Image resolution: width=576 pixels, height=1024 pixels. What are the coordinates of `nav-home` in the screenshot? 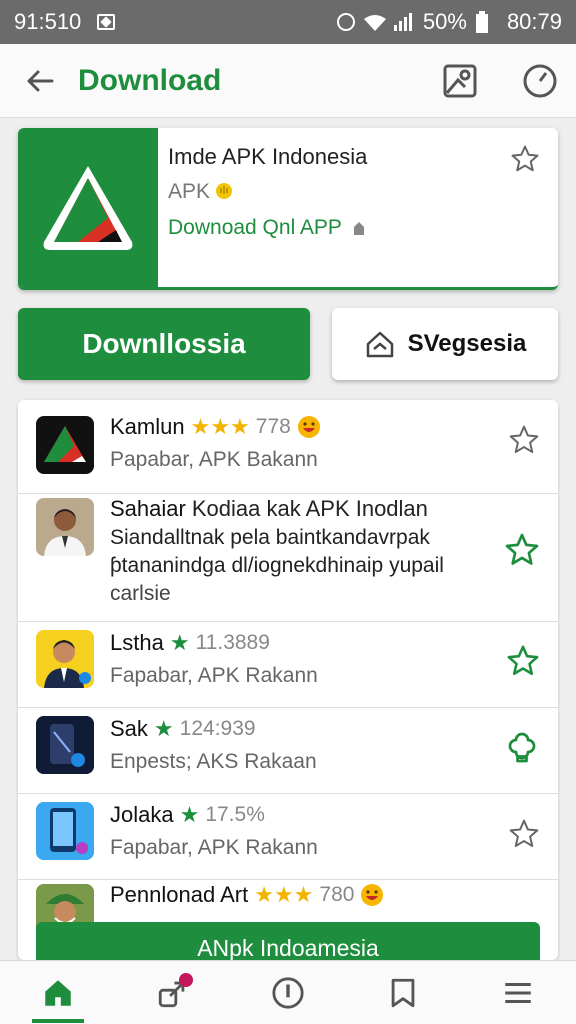 It's located at (58, 993).